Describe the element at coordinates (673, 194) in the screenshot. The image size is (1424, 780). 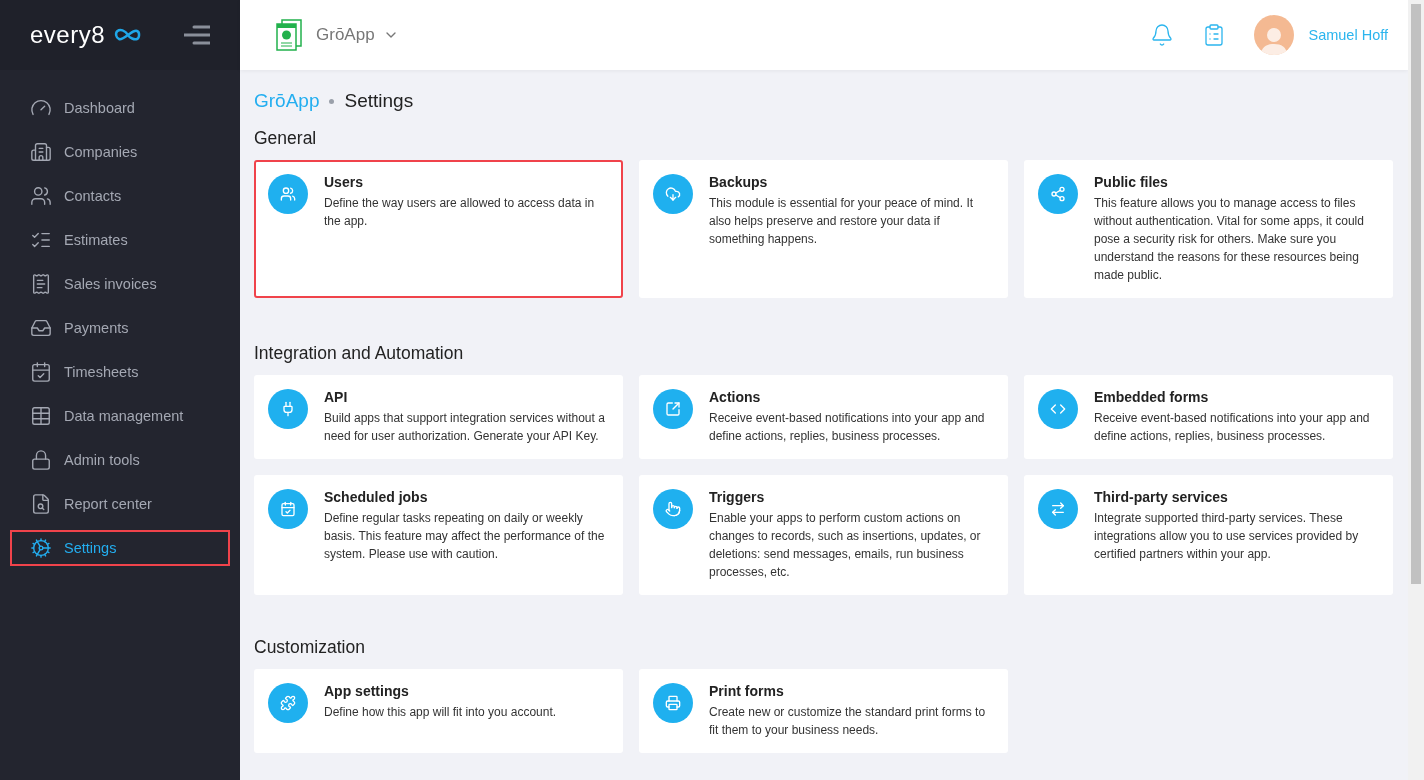
I see `cloud-download-icon` at that location.